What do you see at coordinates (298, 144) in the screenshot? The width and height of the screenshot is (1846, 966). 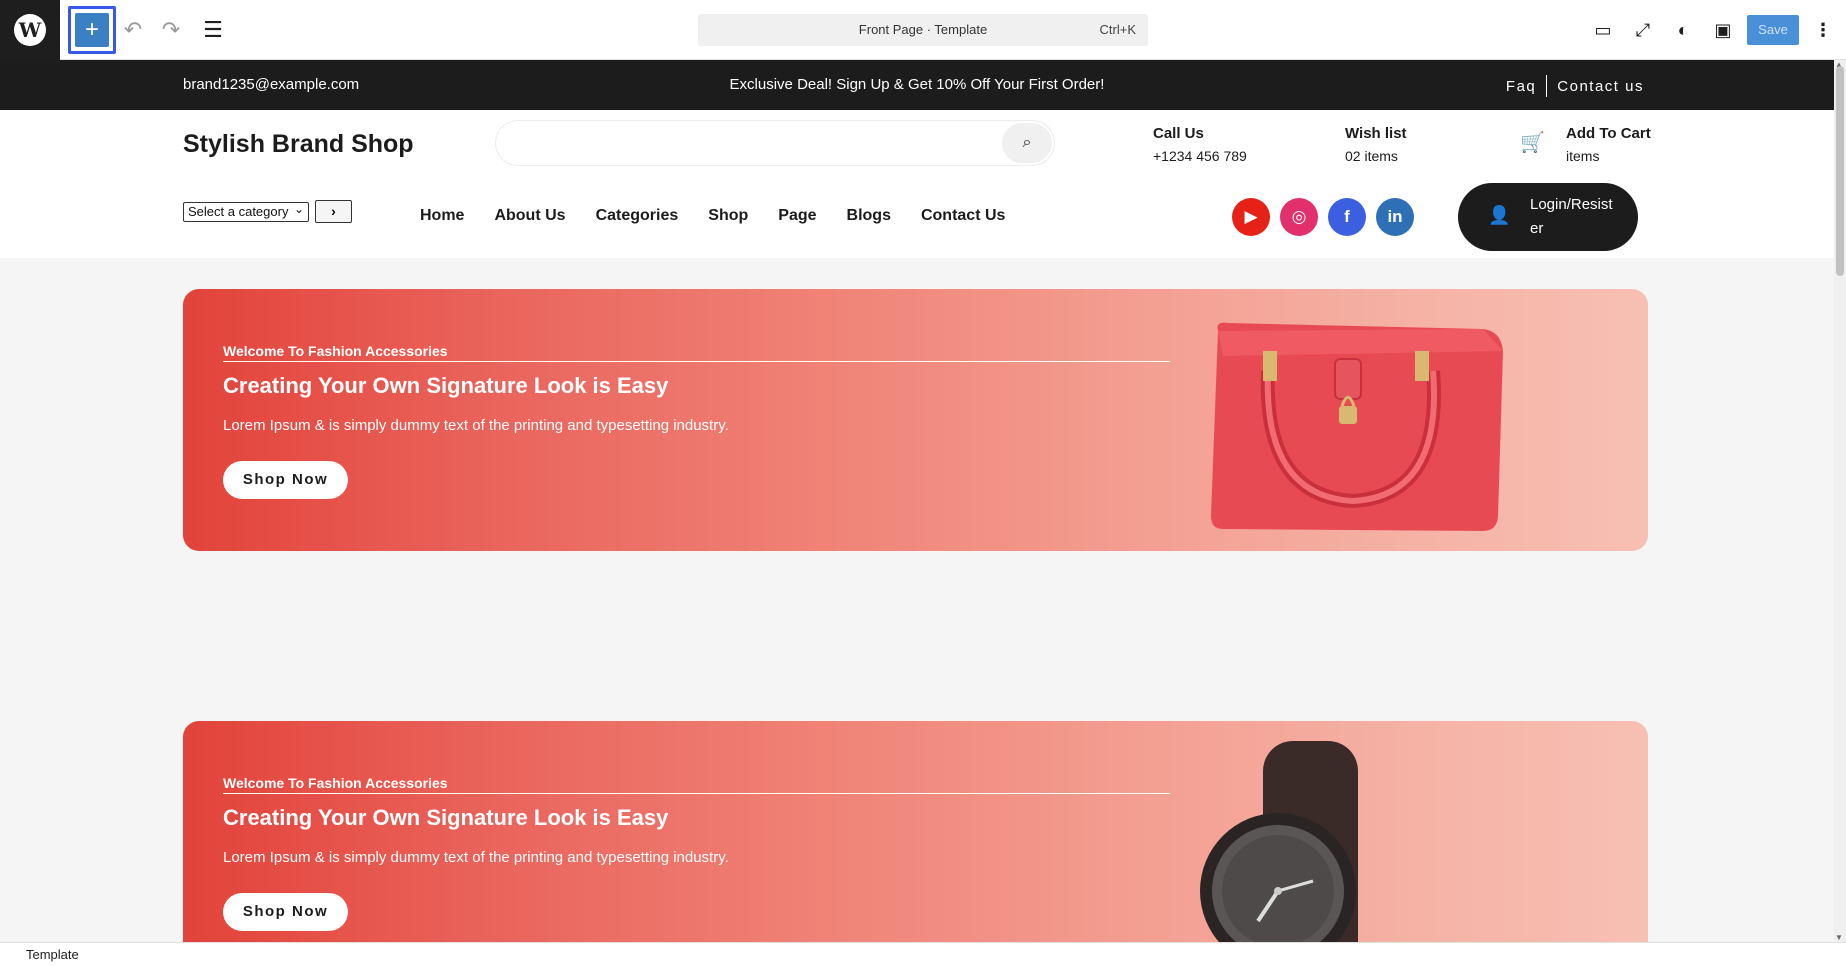 I see `site-title: Stylish Brand Shop` at bounding box center [298, 144].